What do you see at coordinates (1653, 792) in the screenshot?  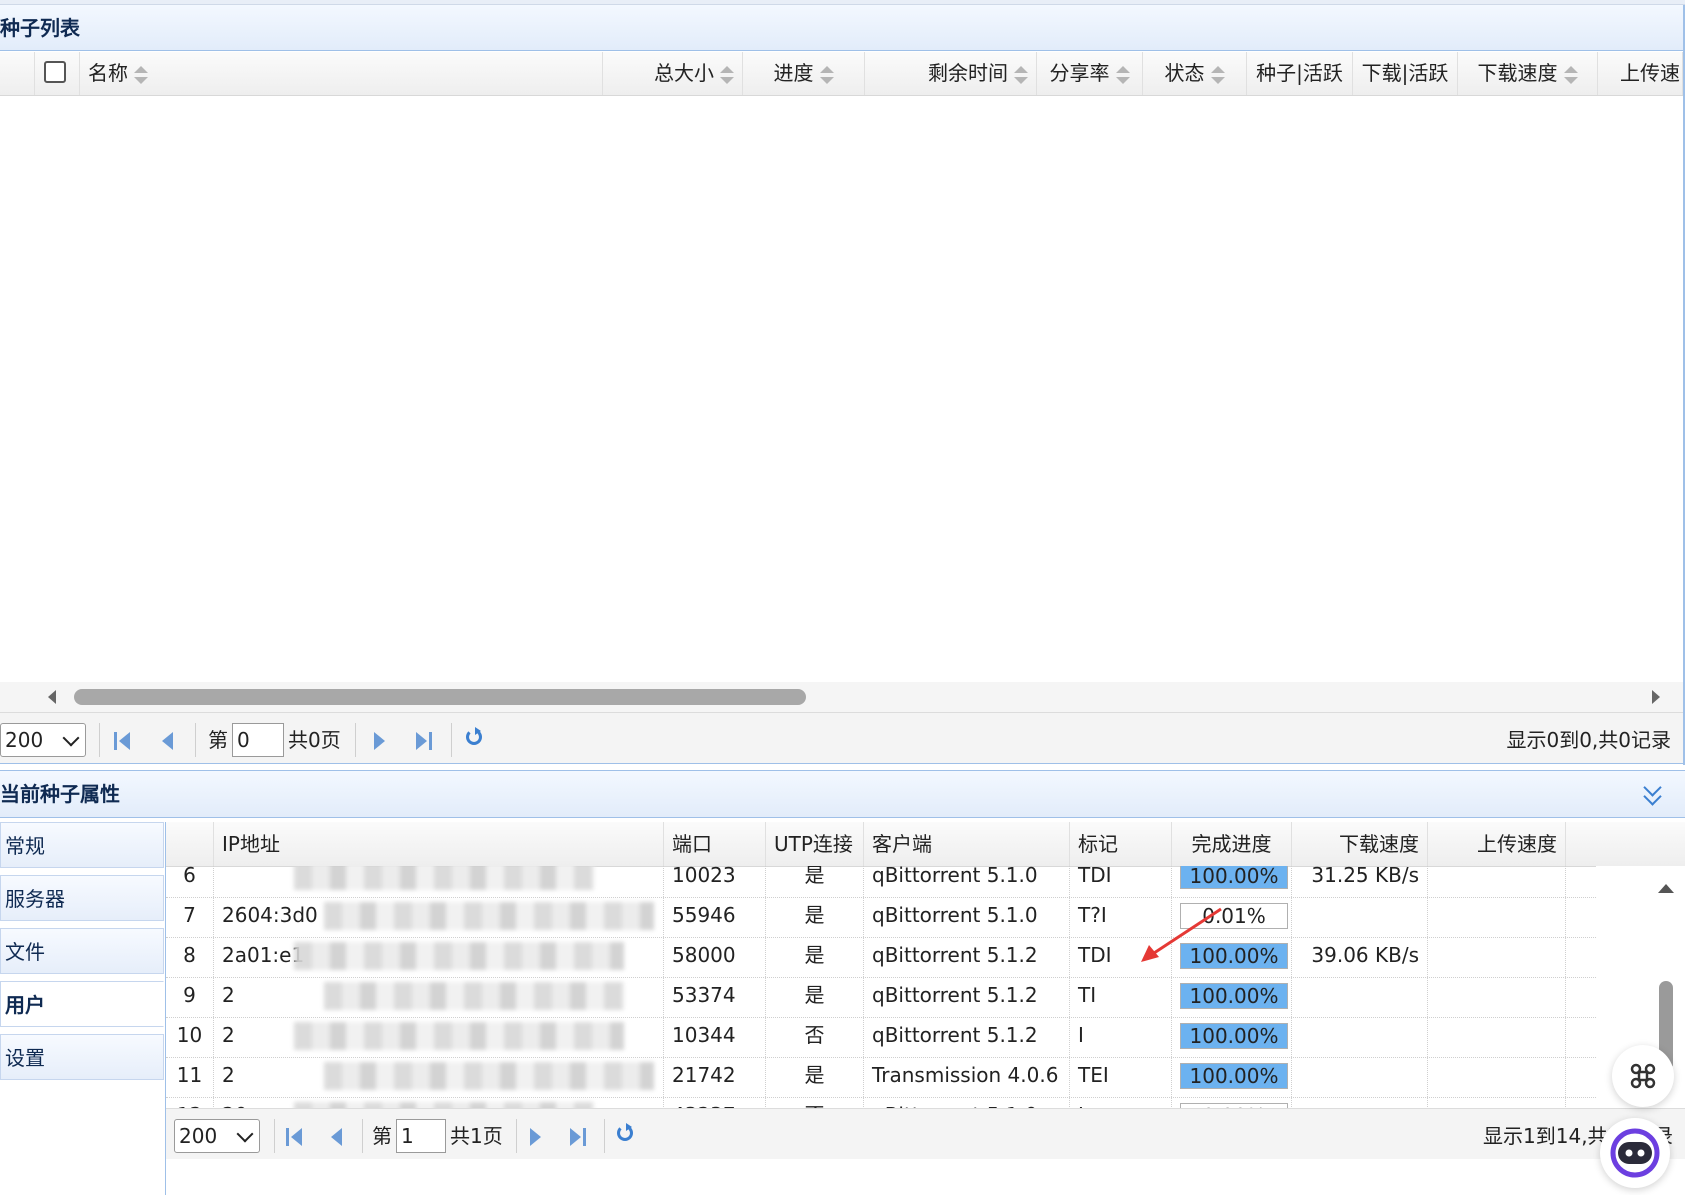 I see `collapse-icon` at bounding box center [1653, 792].